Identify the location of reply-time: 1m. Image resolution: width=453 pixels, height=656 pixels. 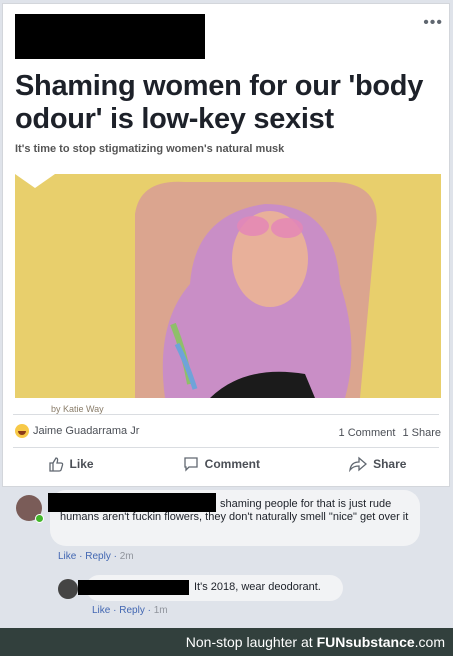
(161, 610).